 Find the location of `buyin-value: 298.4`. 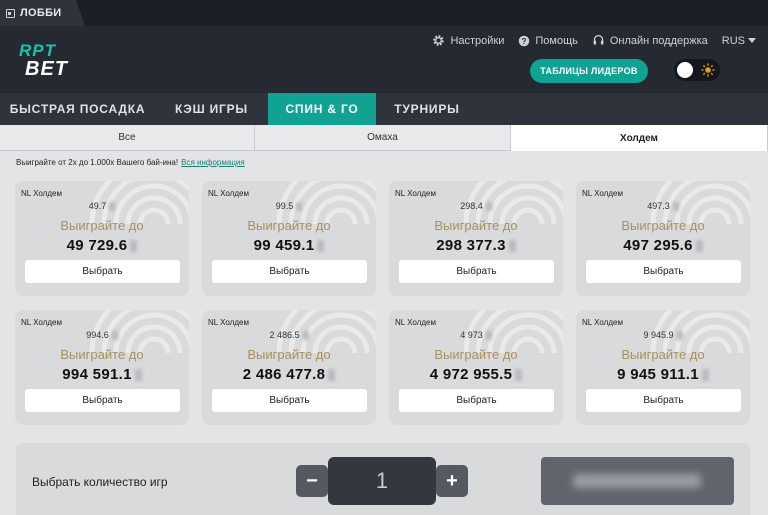

buyin-value: 298.4 is located at coordinates (471, 206).